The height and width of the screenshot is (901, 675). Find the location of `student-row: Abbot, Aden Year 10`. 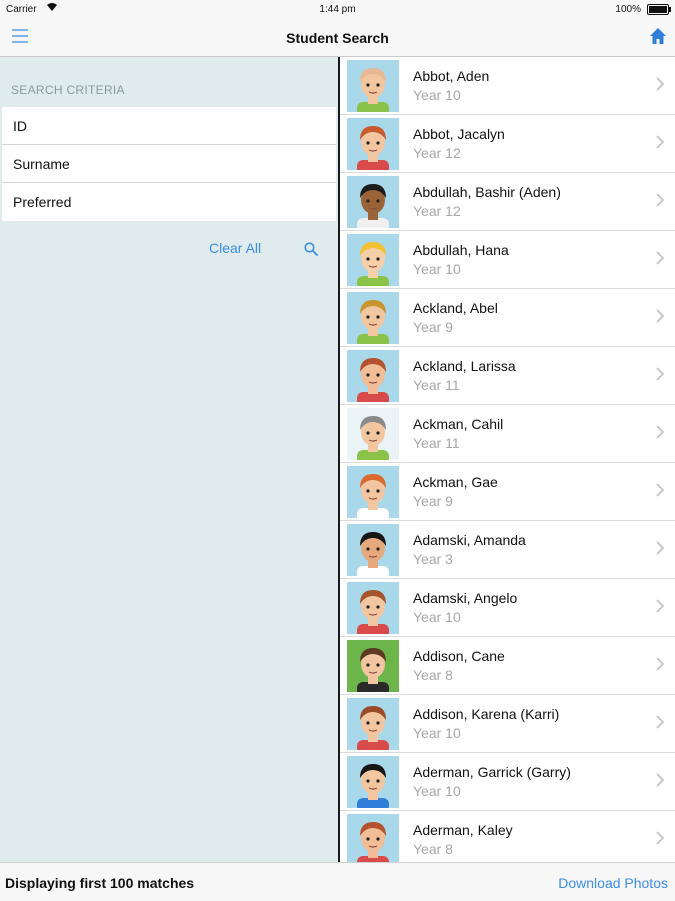

student-row: Abbot, Aden Year 10 is located at coordinates (507, 86).